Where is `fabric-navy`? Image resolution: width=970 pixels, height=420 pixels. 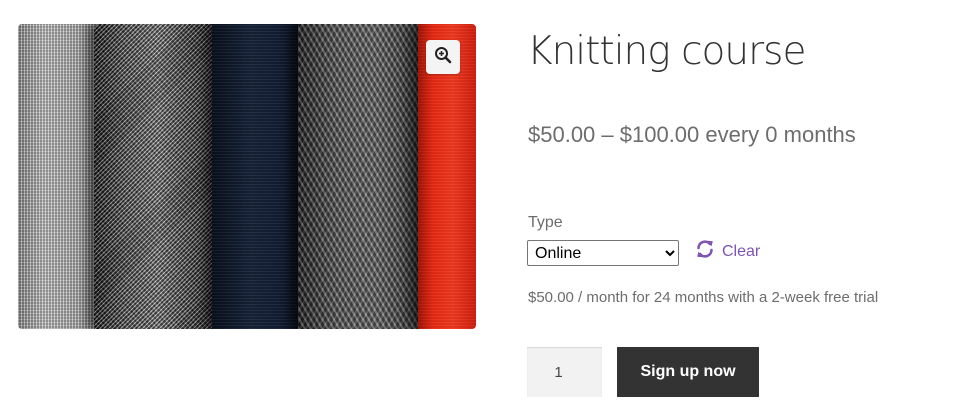
fabric-navy is located at coordinates (260, 176).